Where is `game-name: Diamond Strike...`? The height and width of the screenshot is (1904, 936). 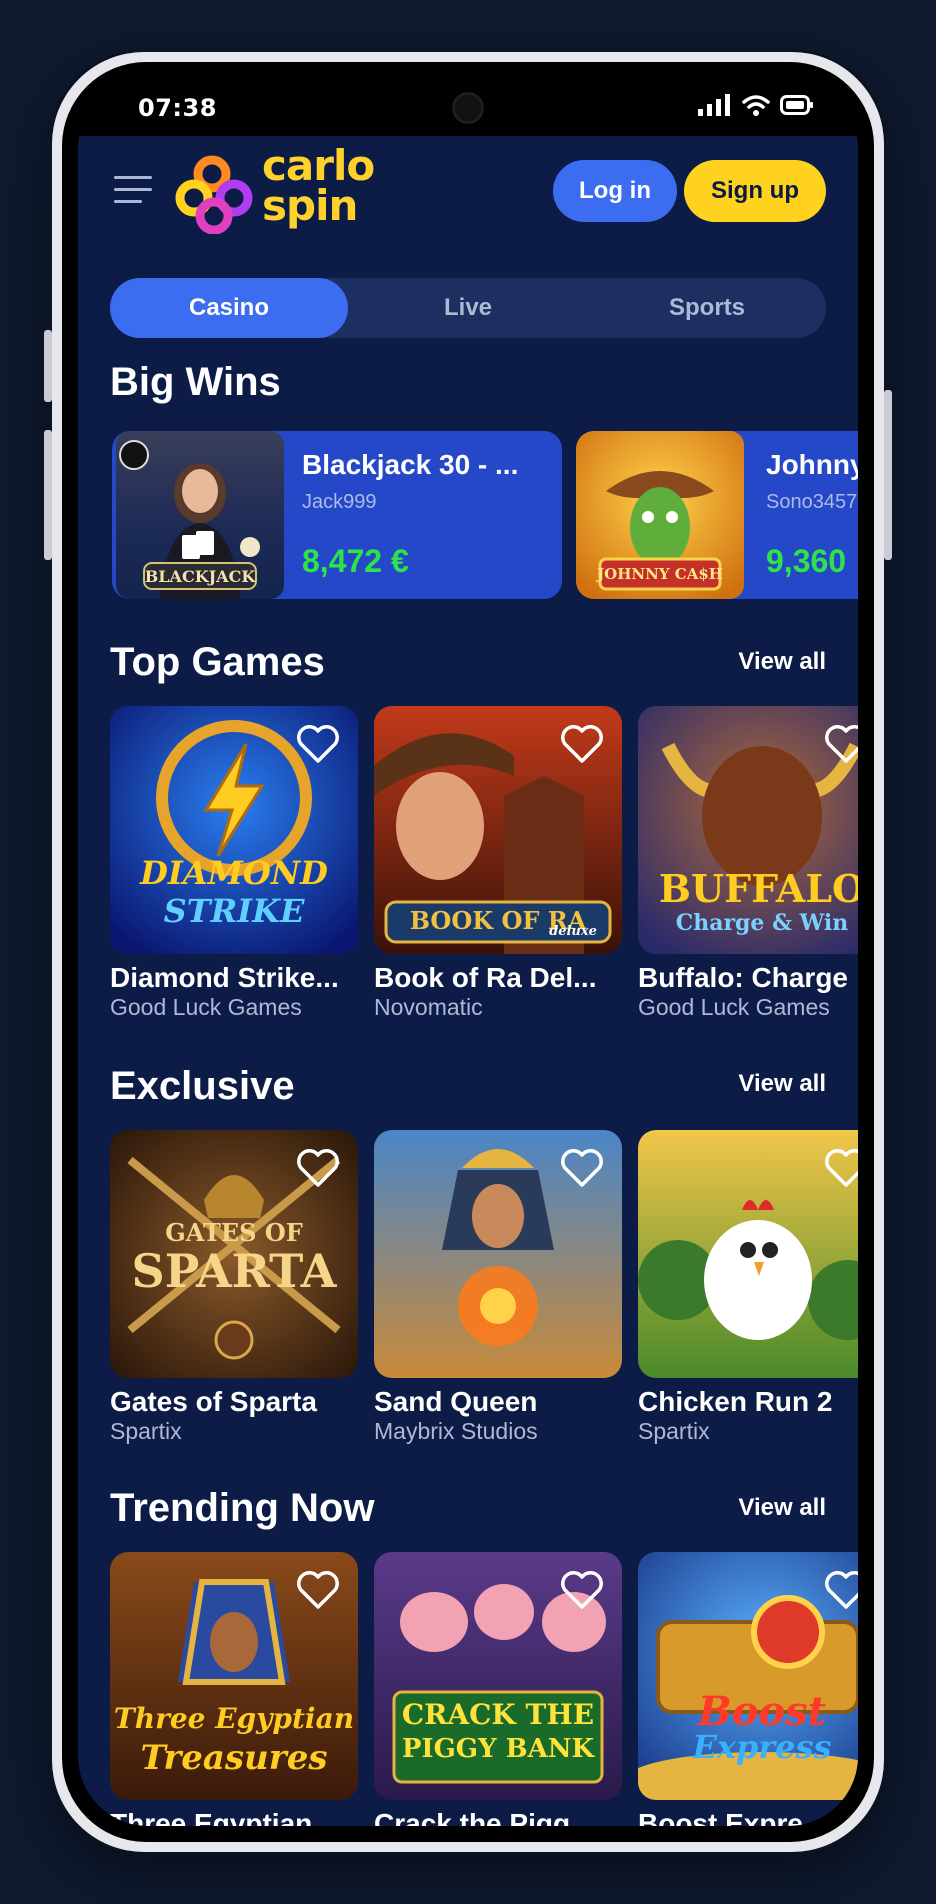
game-name: Diamond Strike... is located at coordinates (224, 977).